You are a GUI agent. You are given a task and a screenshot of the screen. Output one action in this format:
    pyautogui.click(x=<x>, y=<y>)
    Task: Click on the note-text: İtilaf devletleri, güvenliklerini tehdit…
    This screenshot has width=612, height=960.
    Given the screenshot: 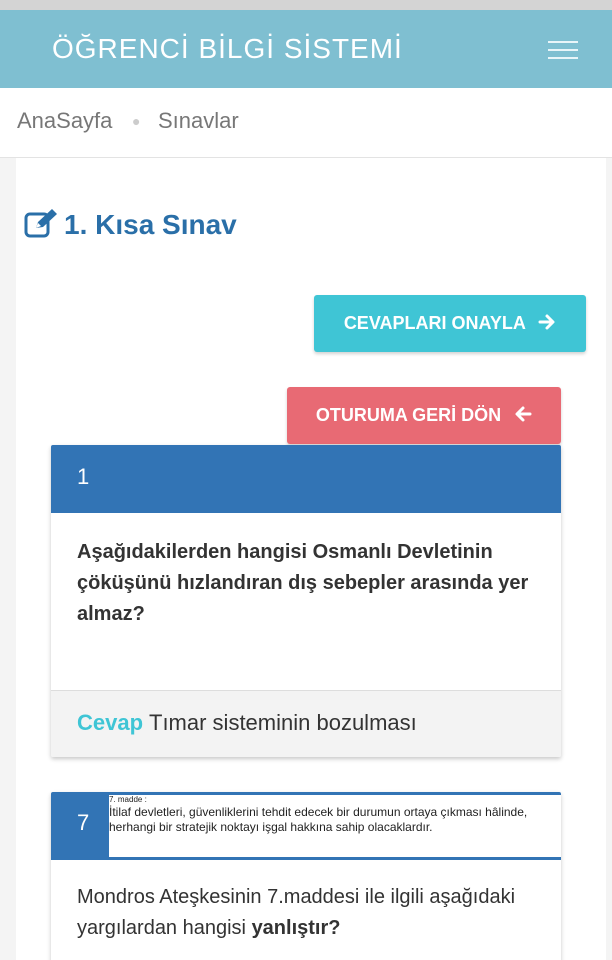 What is the action you would take?
    pyautogui.click(x=318, y=819)
    